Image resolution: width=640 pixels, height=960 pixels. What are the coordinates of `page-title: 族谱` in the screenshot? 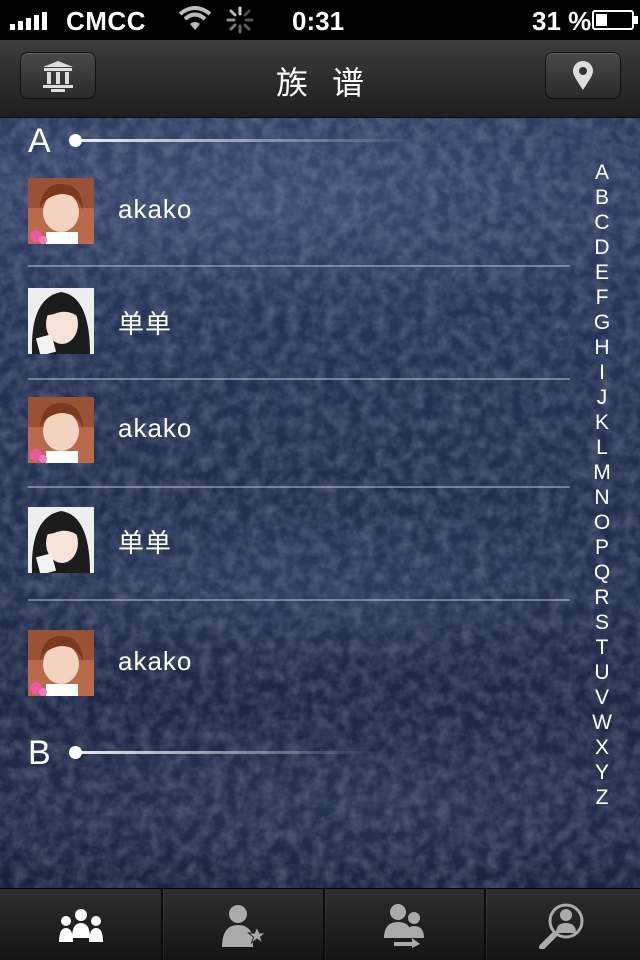 It's located at (331, 83).